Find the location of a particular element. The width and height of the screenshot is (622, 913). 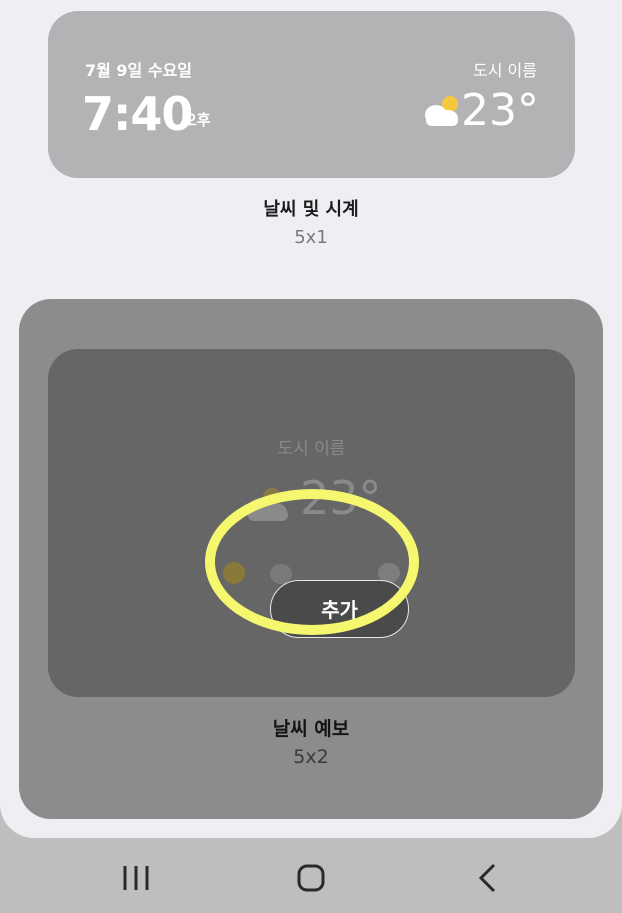

widget-size: 5x2 is located at coordinates (311, 757).